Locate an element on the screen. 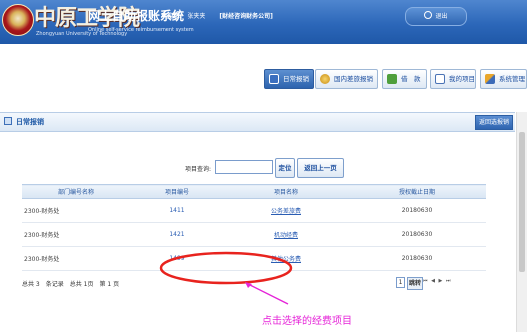 The image size is (527, 332). user-name: 张夹夹 is located at coordinates (196, 16).